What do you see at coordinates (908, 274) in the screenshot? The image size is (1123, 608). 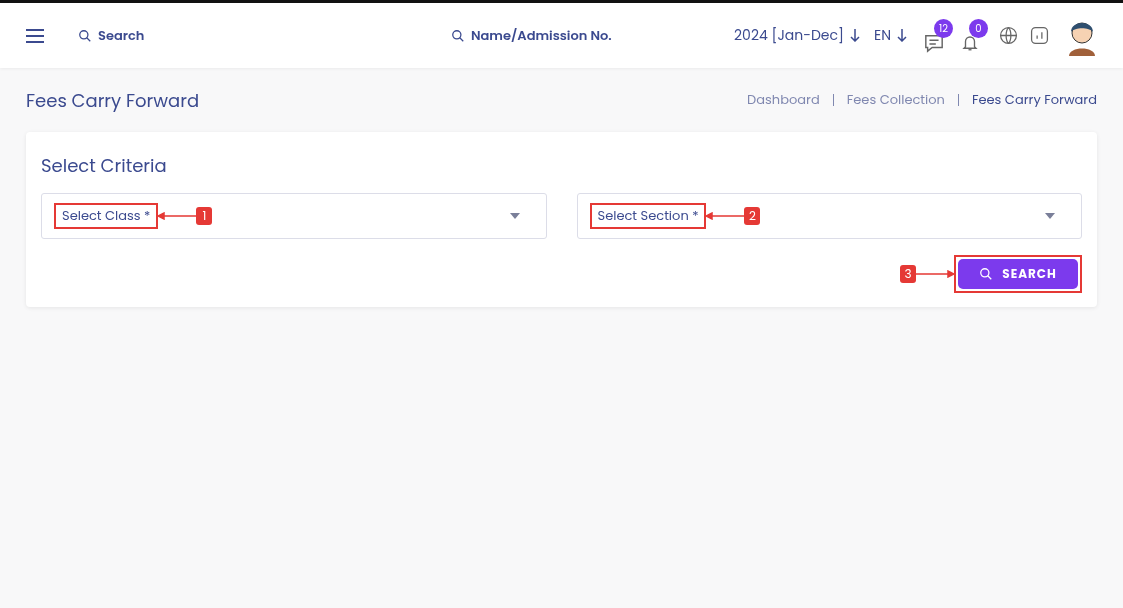 I see `annotation-marker: 3` at bounding box center [908, 274].